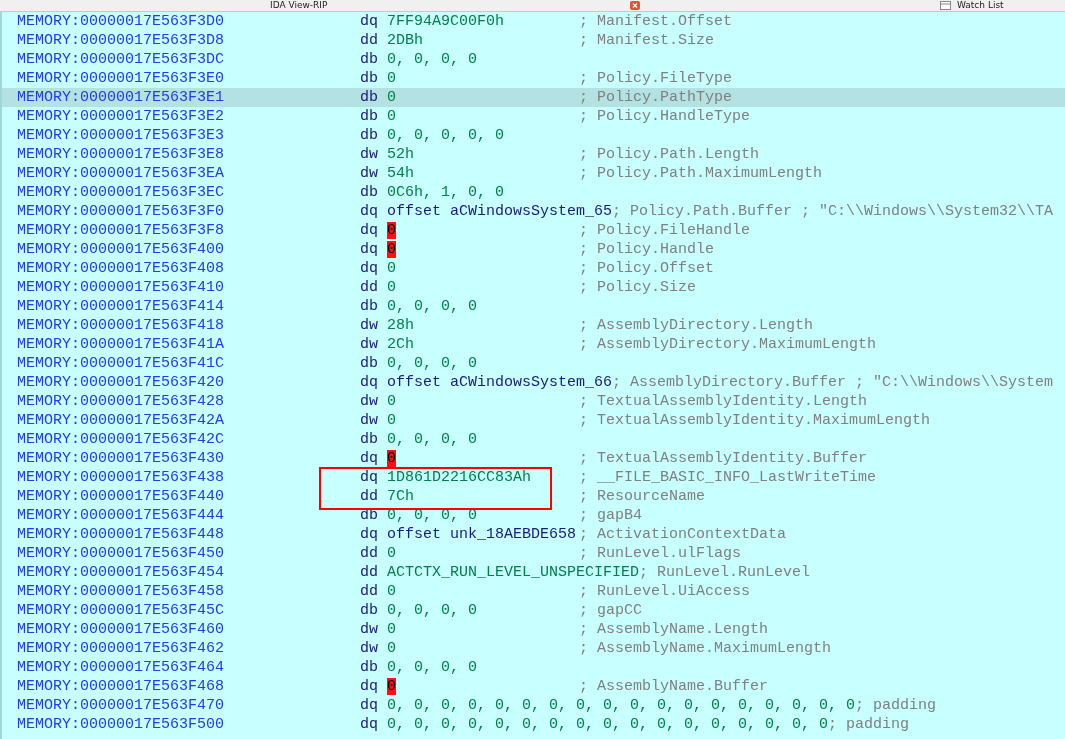 The width and height of the screenshot is (1065, 739). Describe the element at coordinates (500, 211) in the screenshot. I see `operand-value: offset aCWindowsSystem_65` at that location.